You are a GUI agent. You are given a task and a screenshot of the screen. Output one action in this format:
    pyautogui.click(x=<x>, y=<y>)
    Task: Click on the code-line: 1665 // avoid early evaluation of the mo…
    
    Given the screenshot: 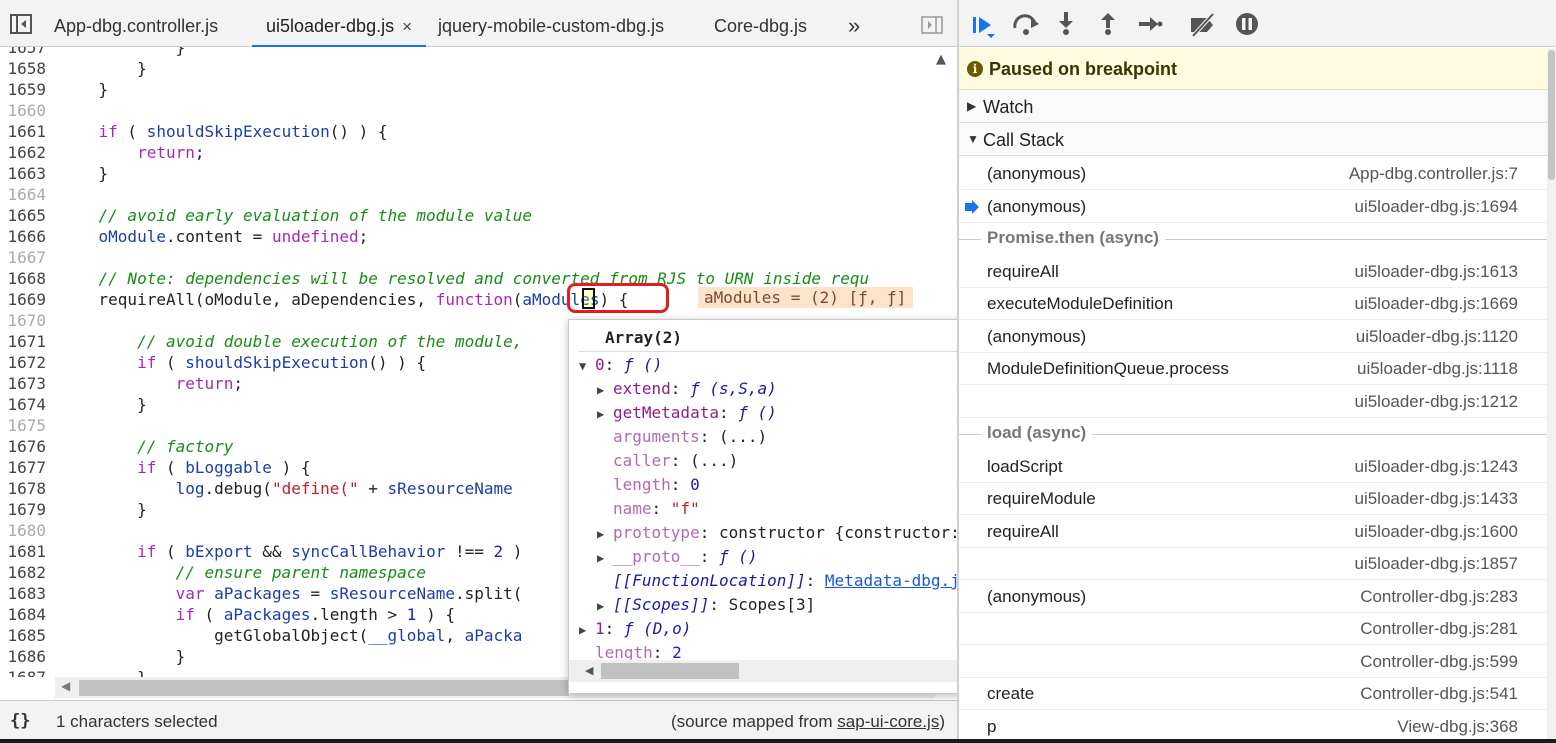 What is the action you would take?
    pyautogui.click(x=478, y=215)
    